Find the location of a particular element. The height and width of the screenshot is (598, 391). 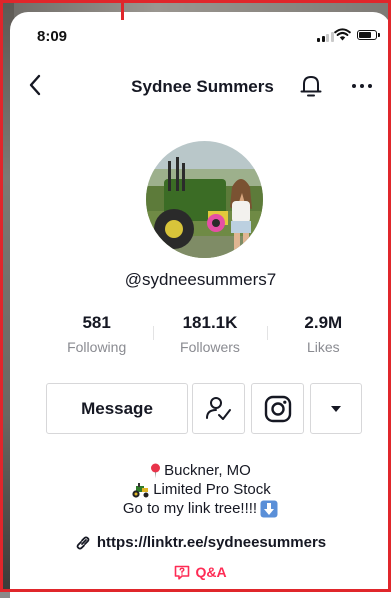

stat-likes: 2.9M Likes is located at coordinates (323, 338).